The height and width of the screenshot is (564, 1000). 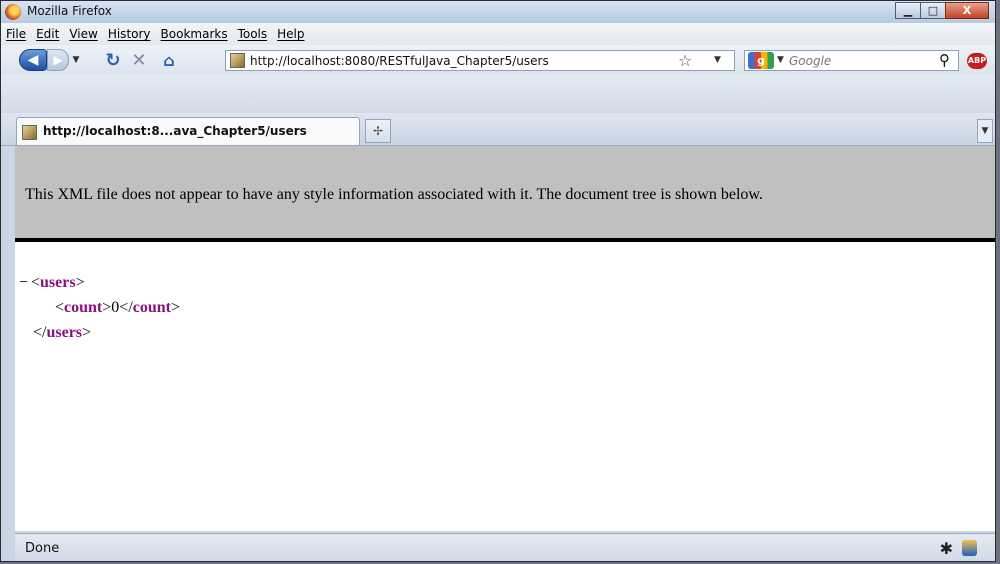 I want to click on google-icon: g, so click(x=761, y=60).